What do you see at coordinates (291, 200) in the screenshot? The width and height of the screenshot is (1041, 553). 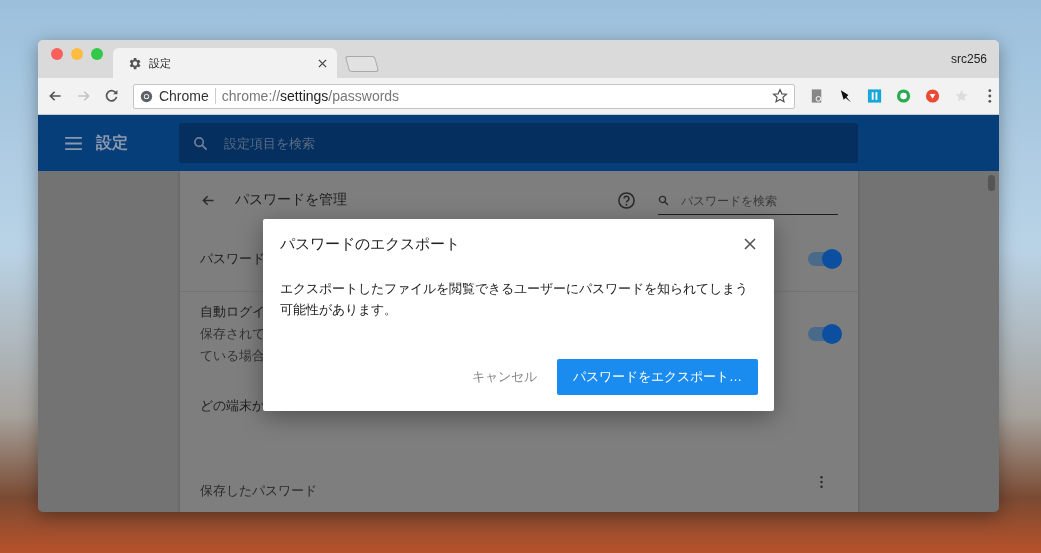 I see `page-title: パスワードを管理` at bounding box center [291, 200].